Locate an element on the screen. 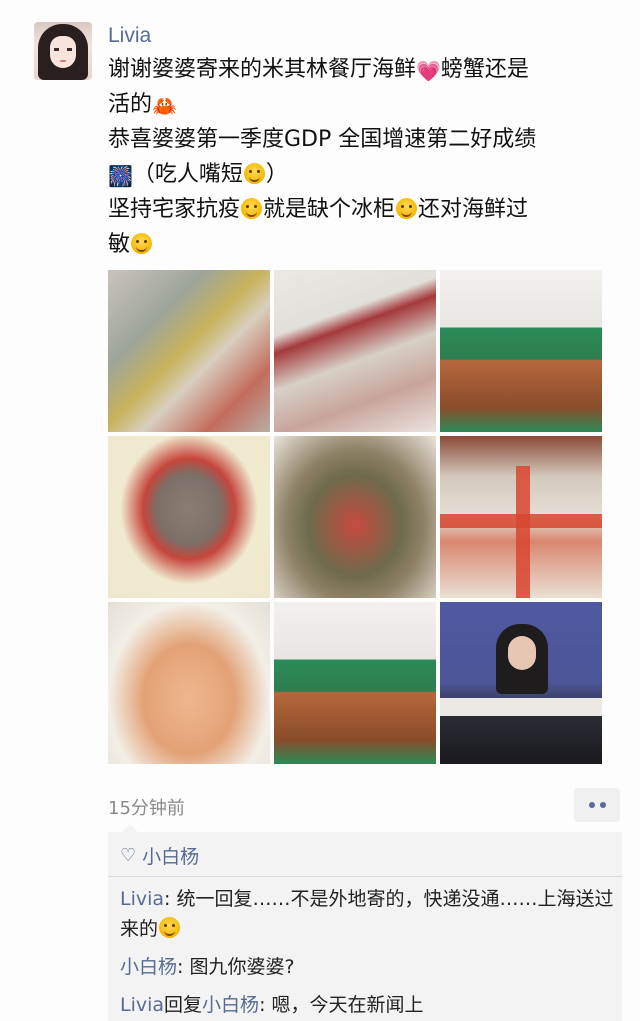  text-span: 坚持宅家抗疫 is located at coordinates (174, 209).